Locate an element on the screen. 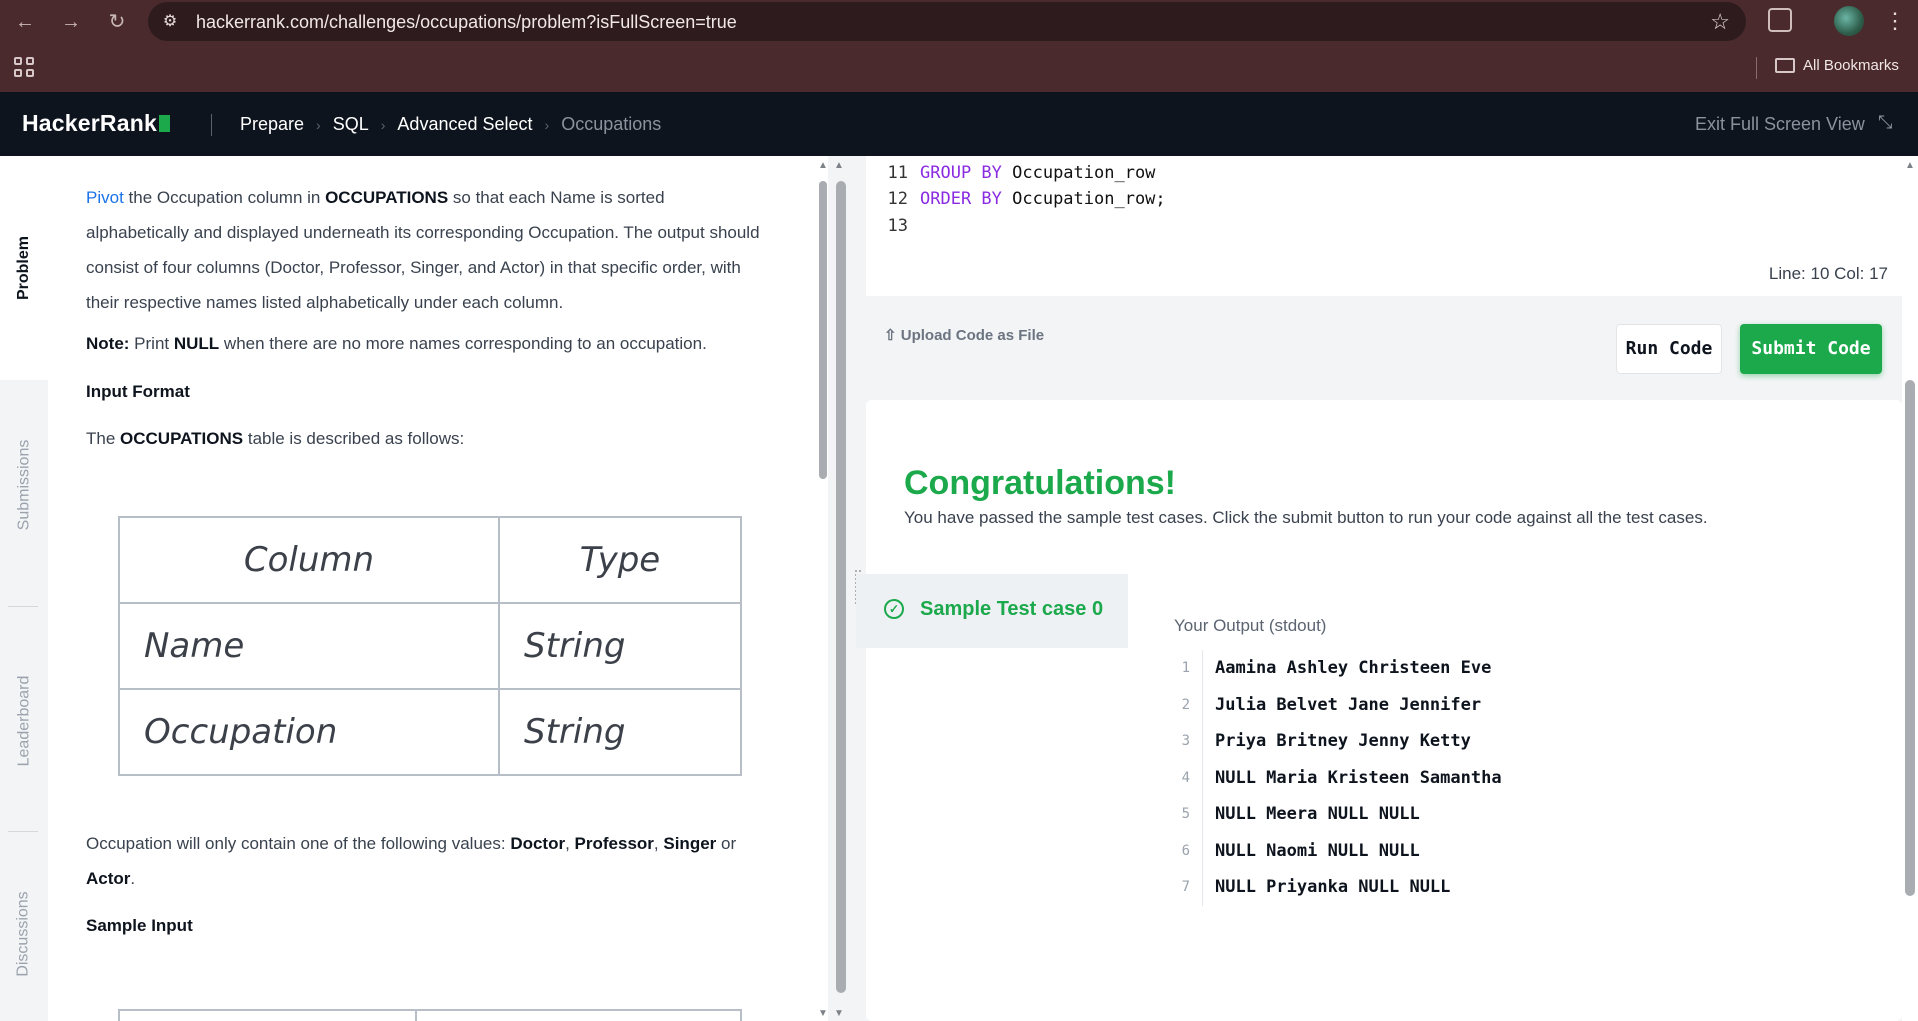 Image resolution: width=1918 pixels, height=1021 pixels. all-bookmarks-label: All Bookmarks is located at coordinates (1851, 65).